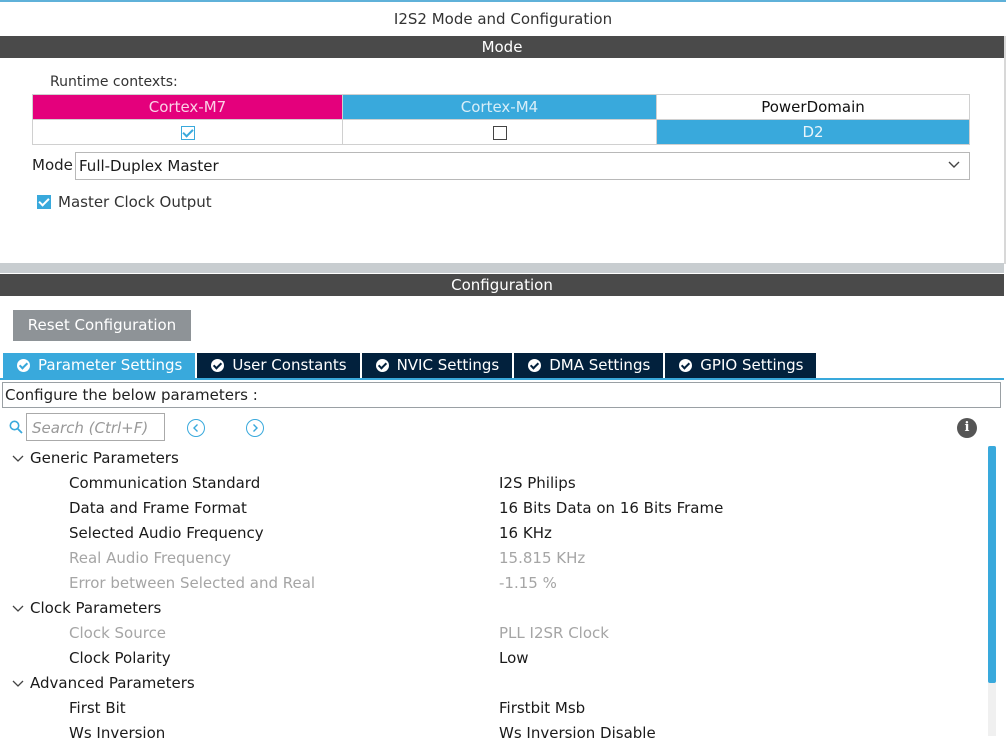 Image resolution: width=1006 pixels, height=746 pixels. Describe the element at coordinates (611, 508) in the screenshot. I see `param-value: 16 Bits Data on 16 Bits Frame` at that location.